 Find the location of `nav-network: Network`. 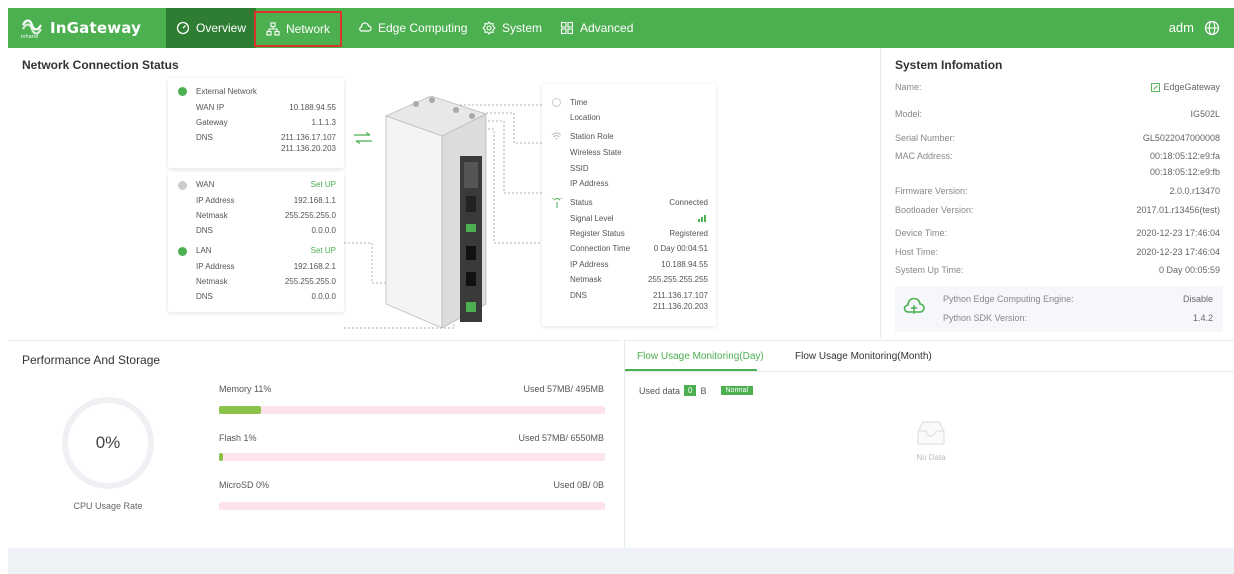

nav-network: Network is located at coordinates (298, 29).